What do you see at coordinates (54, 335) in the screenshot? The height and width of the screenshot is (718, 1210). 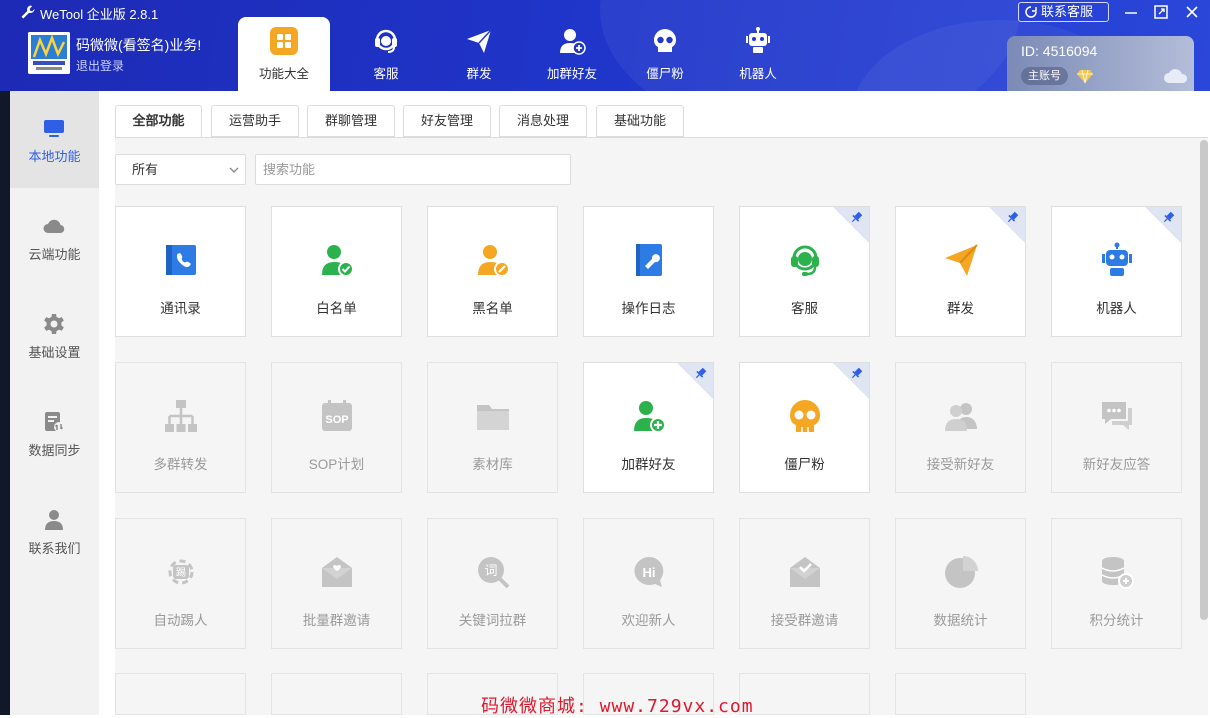 I see `sidebar-item-basic-settings: 基础设置` at bounding box center [54, 335].